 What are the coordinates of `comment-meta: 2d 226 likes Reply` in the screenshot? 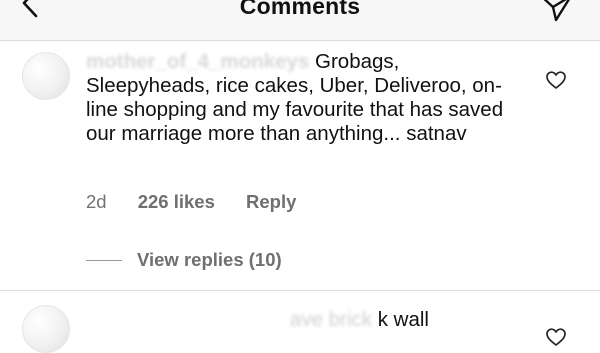 It's located at (191, 202).